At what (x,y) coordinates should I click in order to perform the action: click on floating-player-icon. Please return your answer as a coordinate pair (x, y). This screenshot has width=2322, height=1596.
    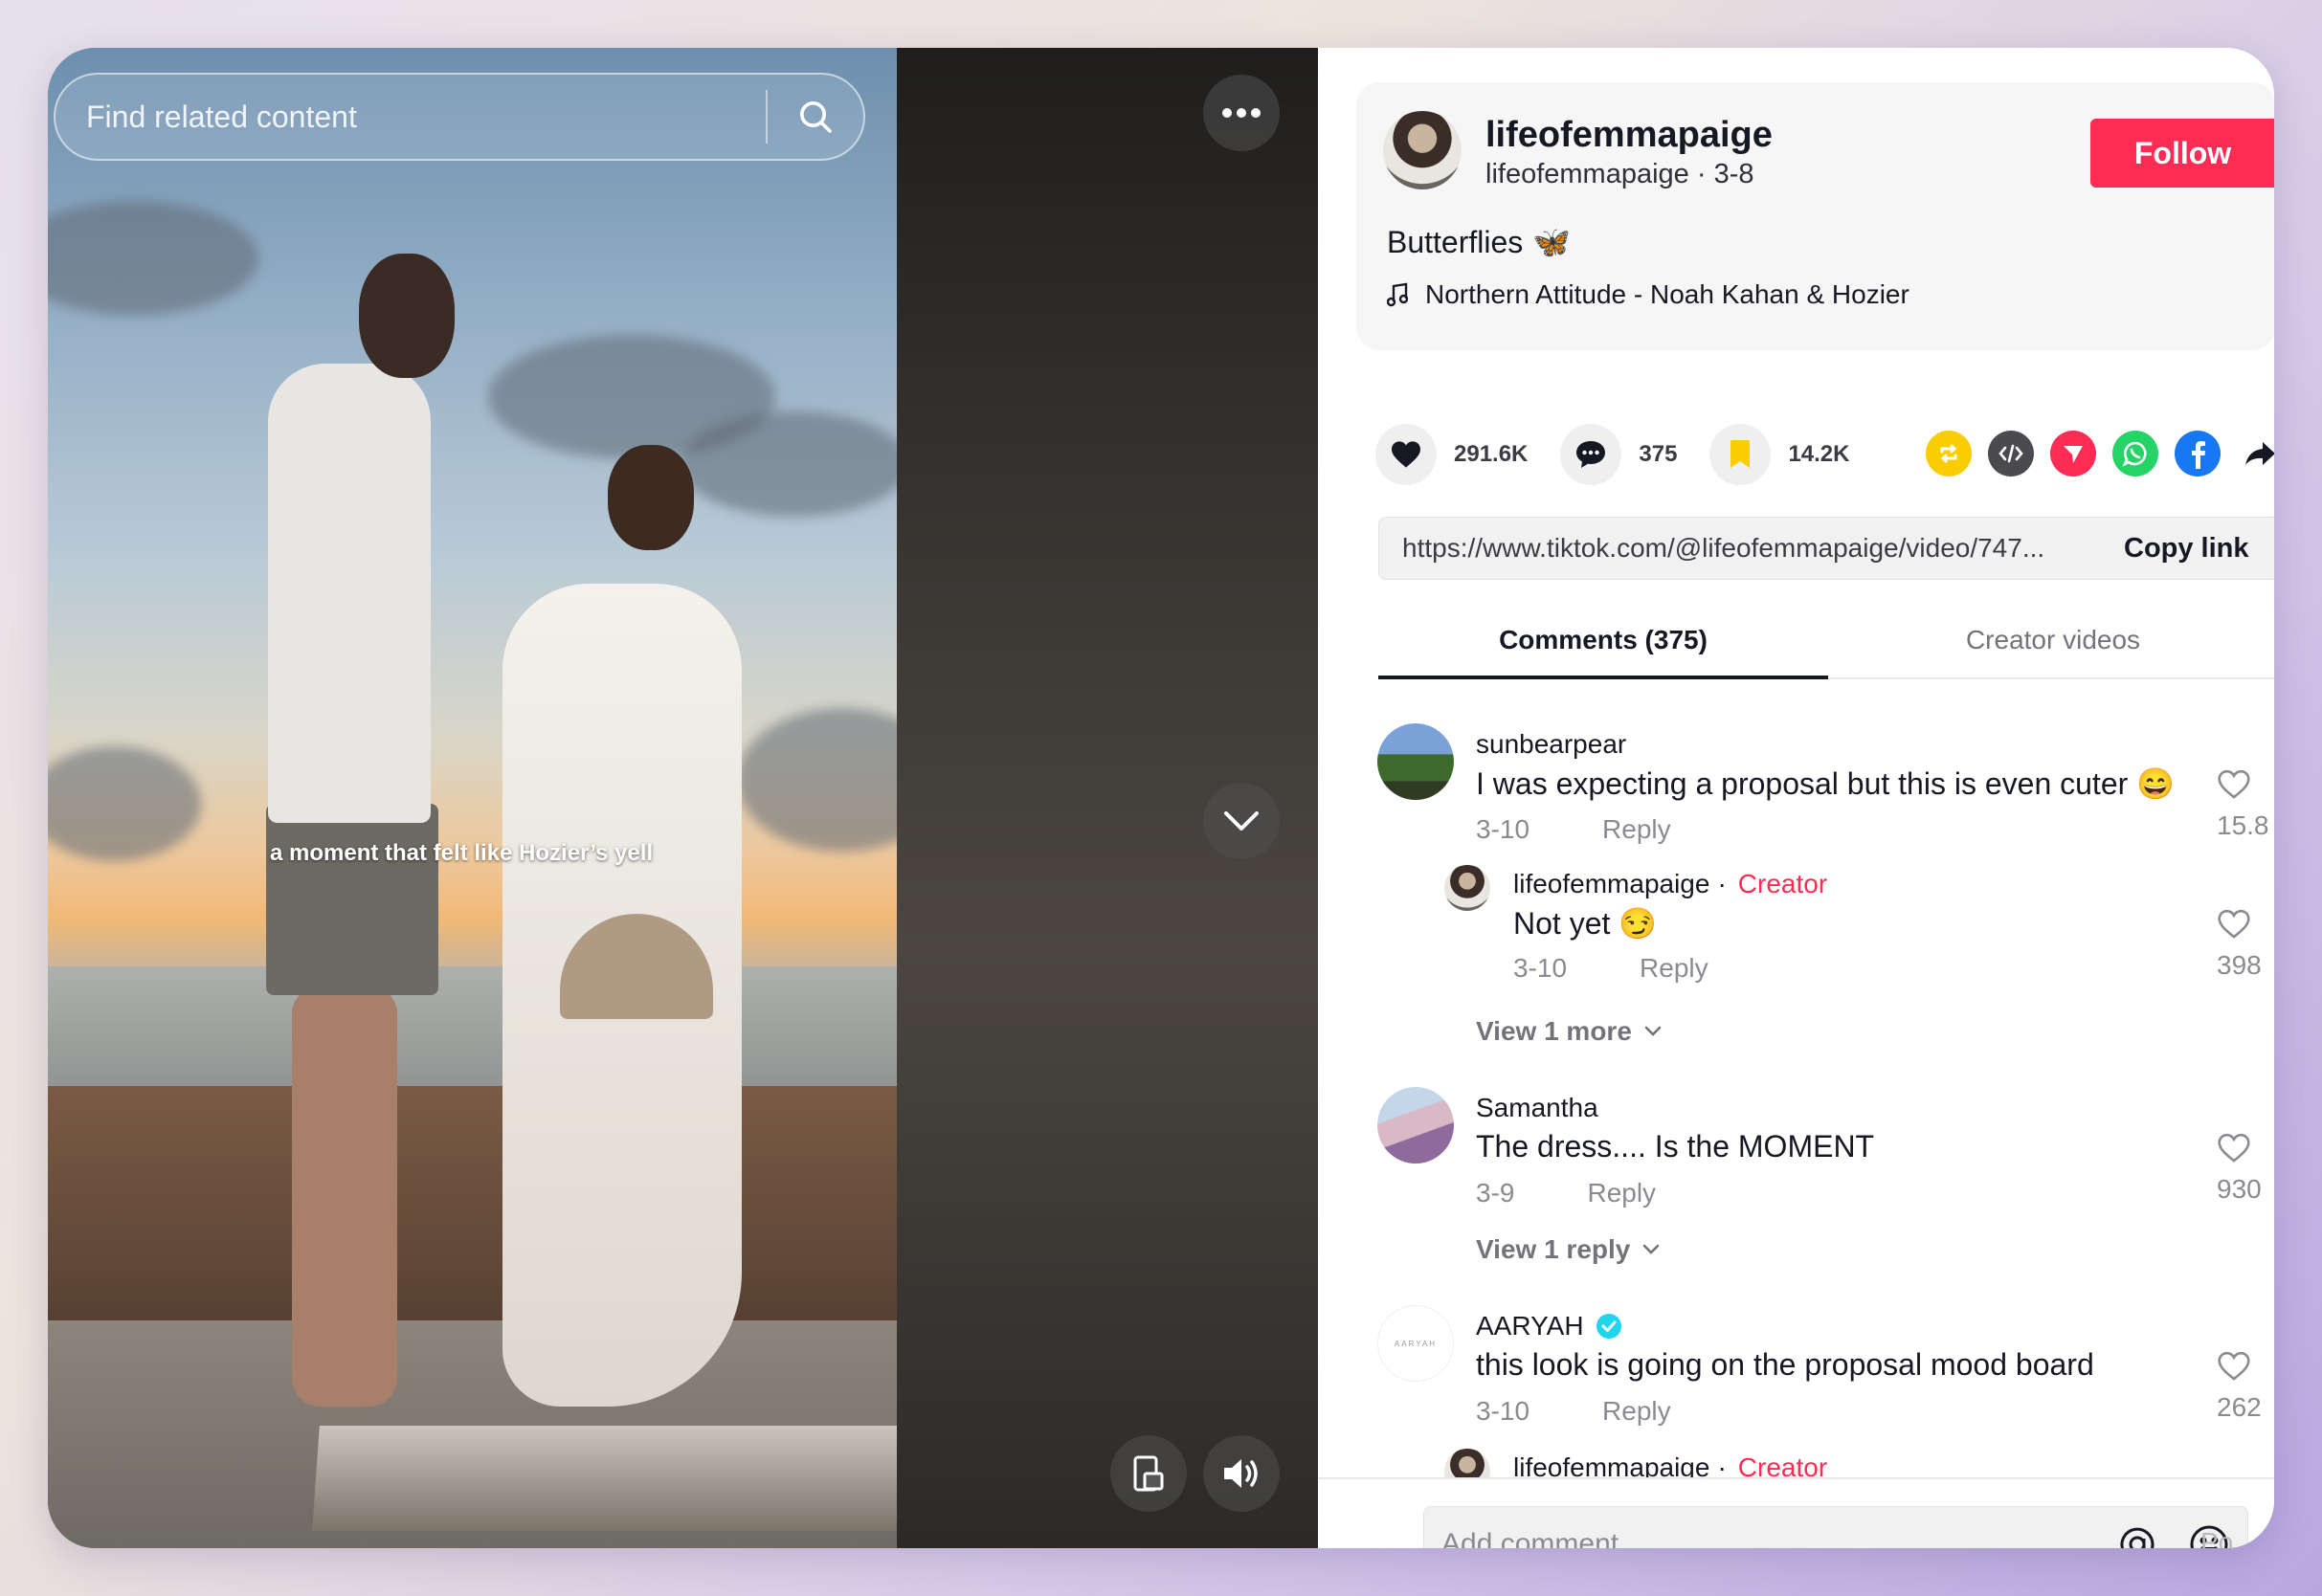
    Looking at the image, I should click on (1148, 1474).